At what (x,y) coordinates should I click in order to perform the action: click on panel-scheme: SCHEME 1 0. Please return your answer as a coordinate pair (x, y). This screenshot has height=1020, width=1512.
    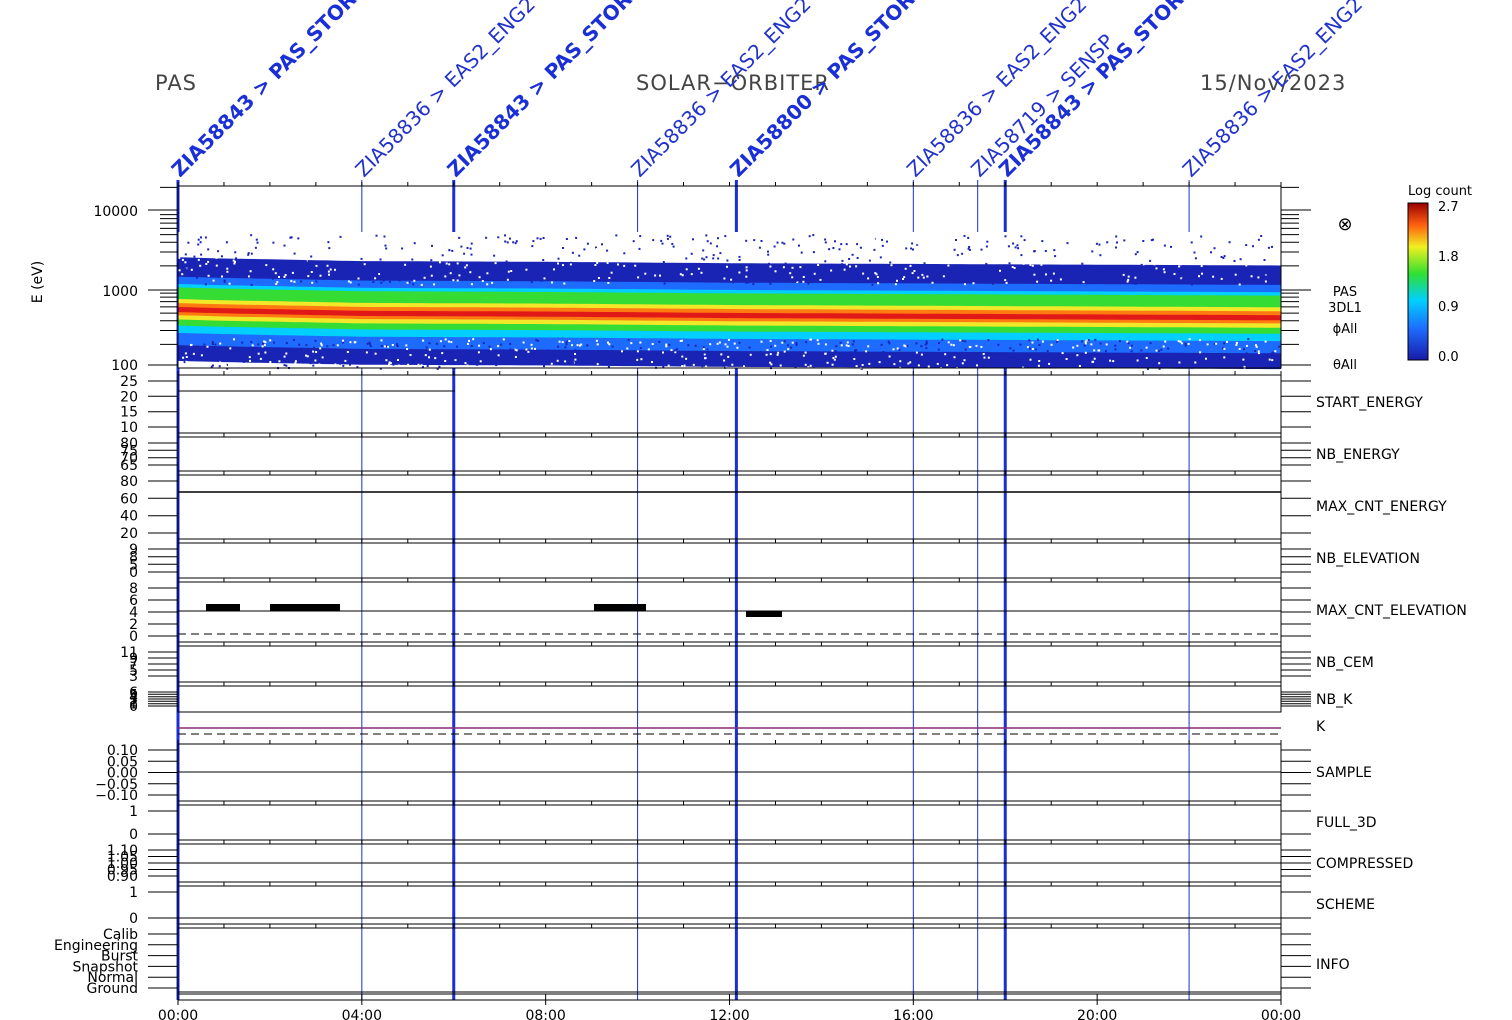
    Looking at the image, I should click on (752, 906).